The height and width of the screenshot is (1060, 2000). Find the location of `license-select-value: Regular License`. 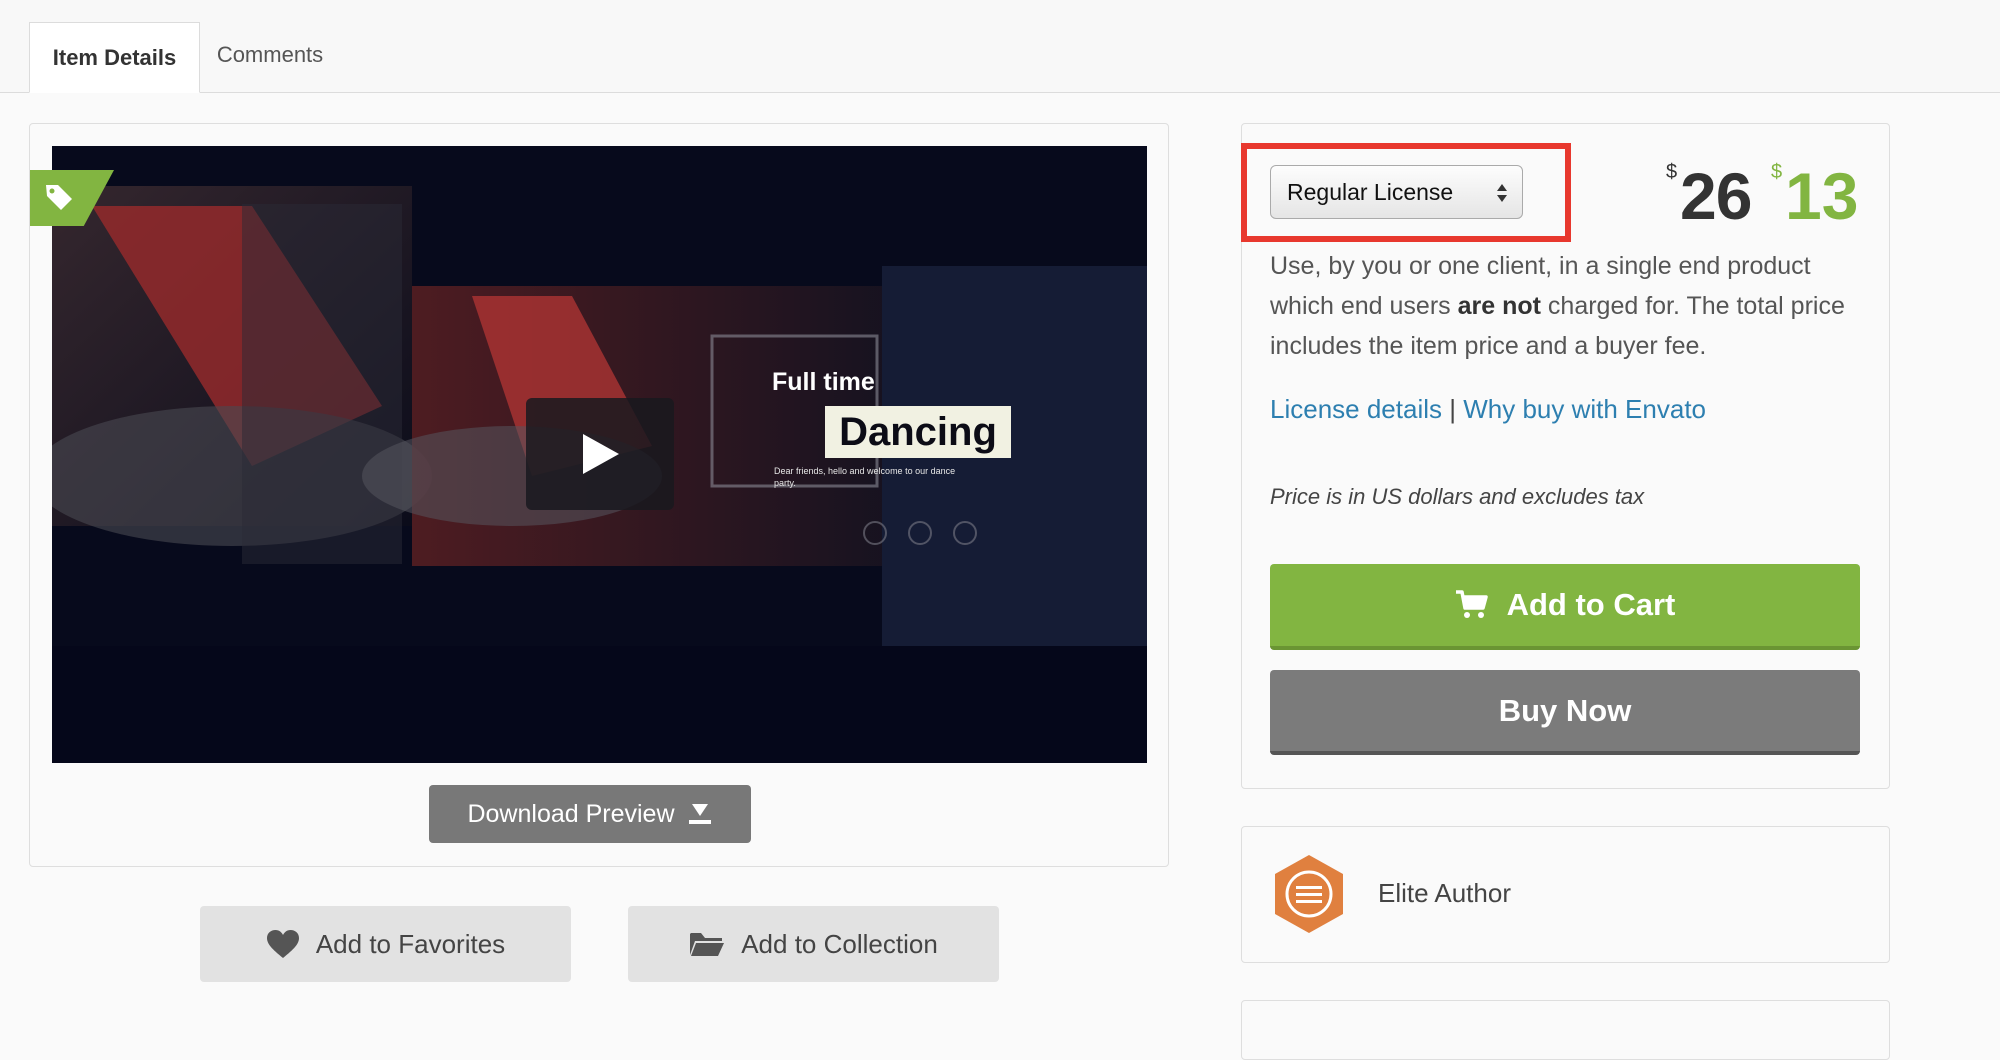

license-select-value: Regular License is located at coordinates (1370, 191).